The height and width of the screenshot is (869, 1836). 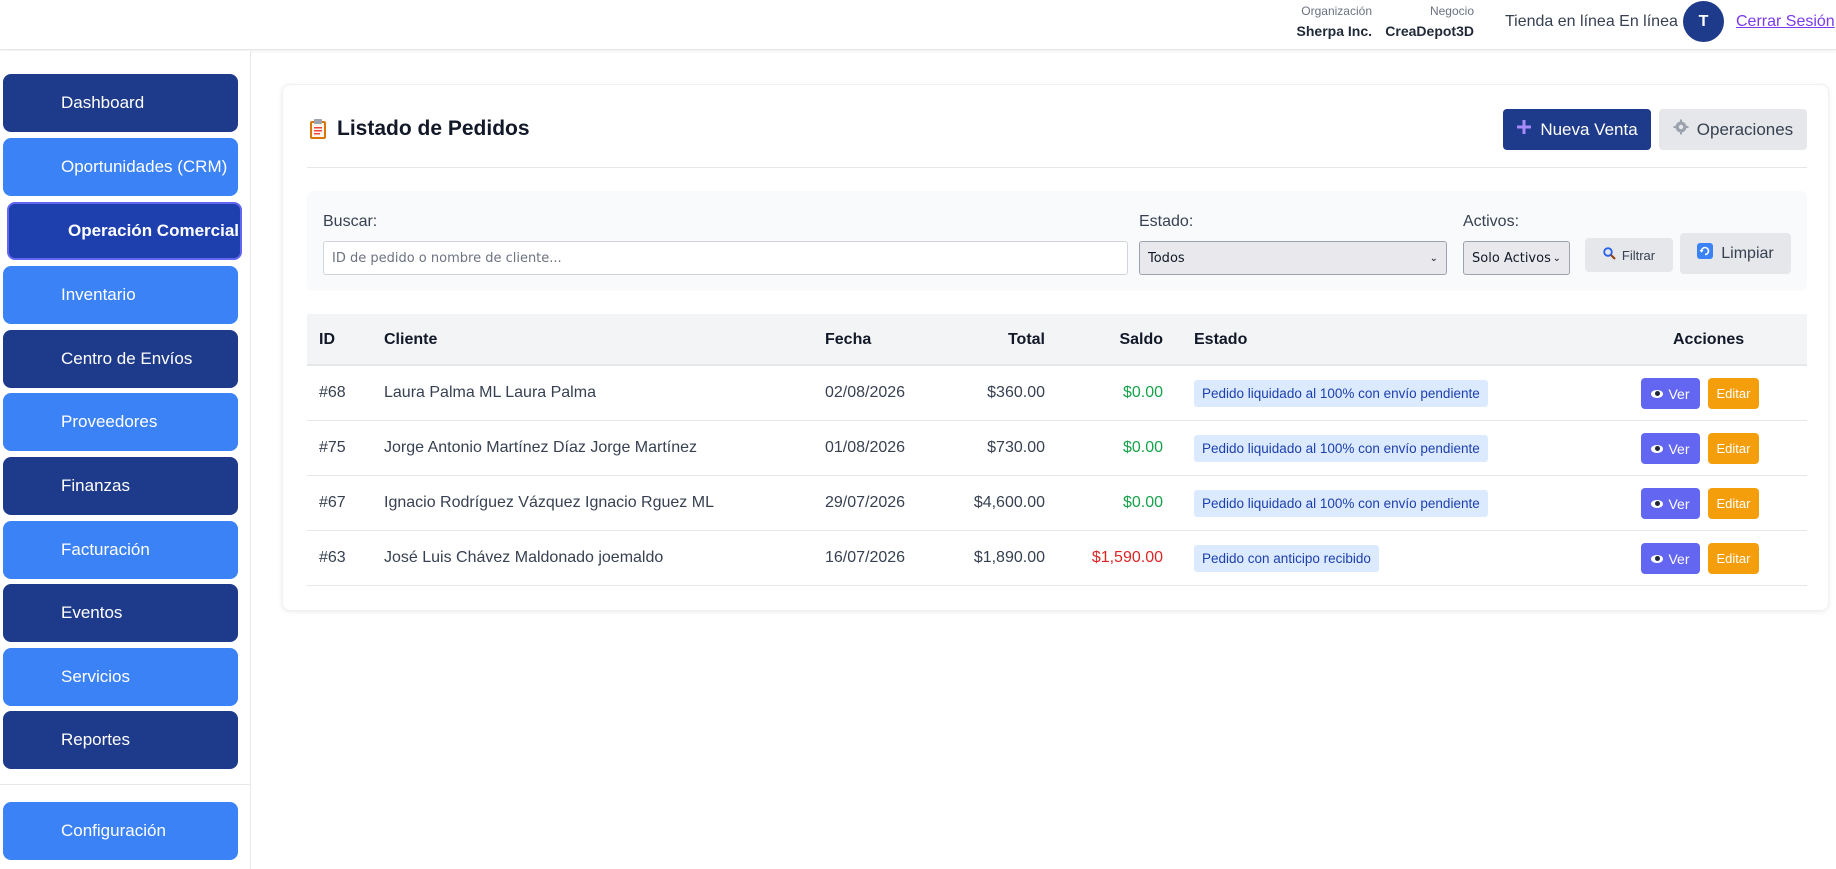 What do you see at coordinates (1220, 340) in the screenshot?
I see `column-header-status: Estado` at bounding box center [1220, 340].